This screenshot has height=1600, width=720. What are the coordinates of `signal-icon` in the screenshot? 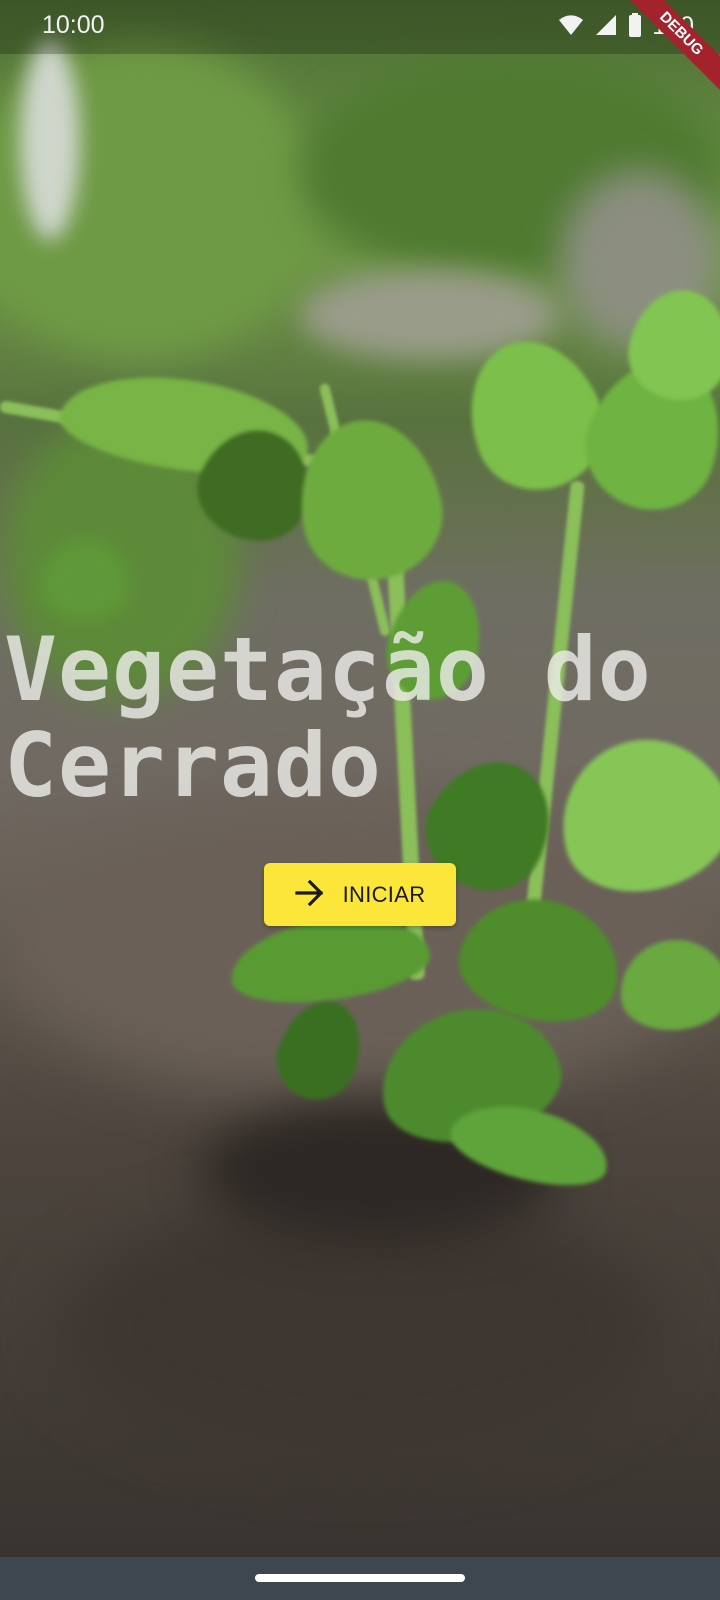 It's located at (606, 27).